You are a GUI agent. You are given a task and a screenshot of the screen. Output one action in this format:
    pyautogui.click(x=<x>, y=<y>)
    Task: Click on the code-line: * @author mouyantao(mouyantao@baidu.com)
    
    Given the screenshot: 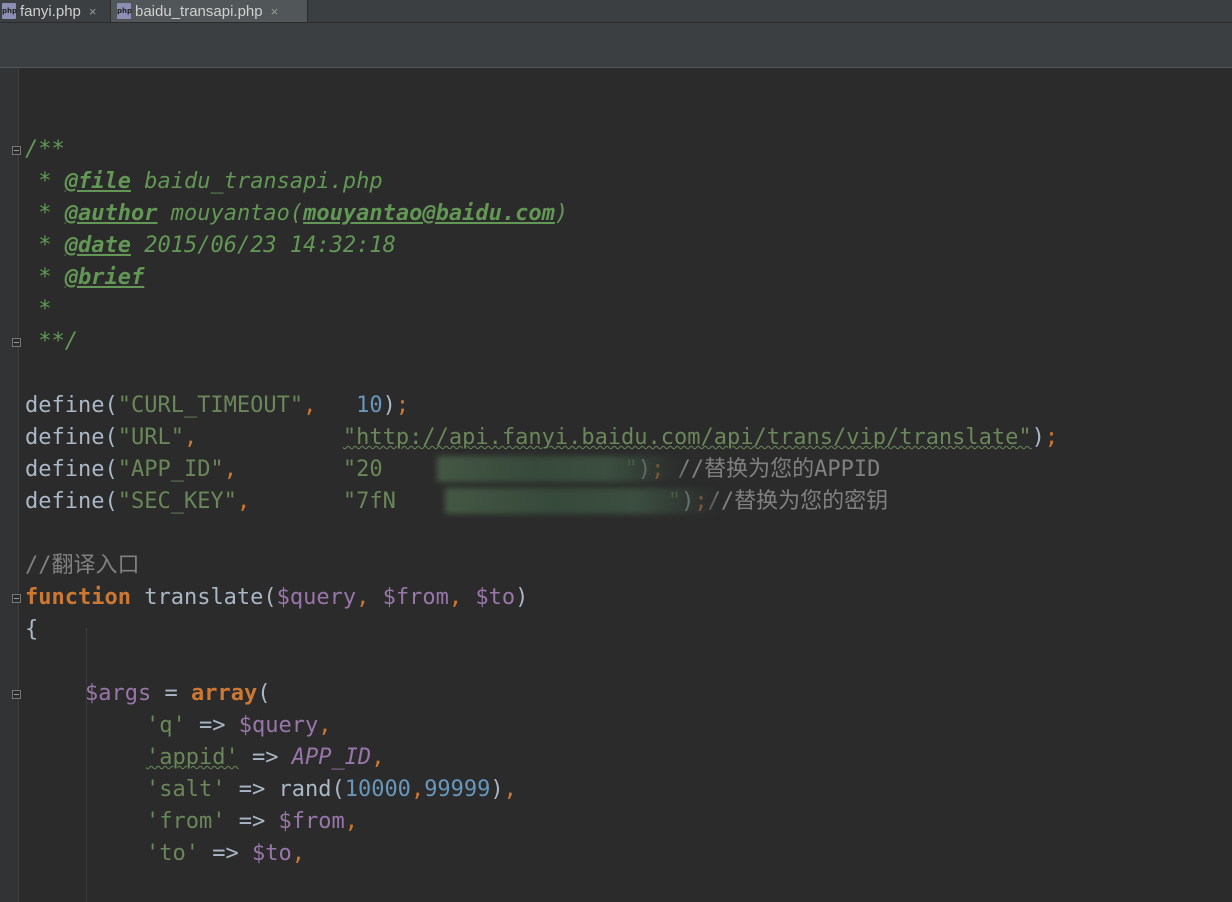 What is the action you would take?
    pyautogui.click(x=296, y=214)
    